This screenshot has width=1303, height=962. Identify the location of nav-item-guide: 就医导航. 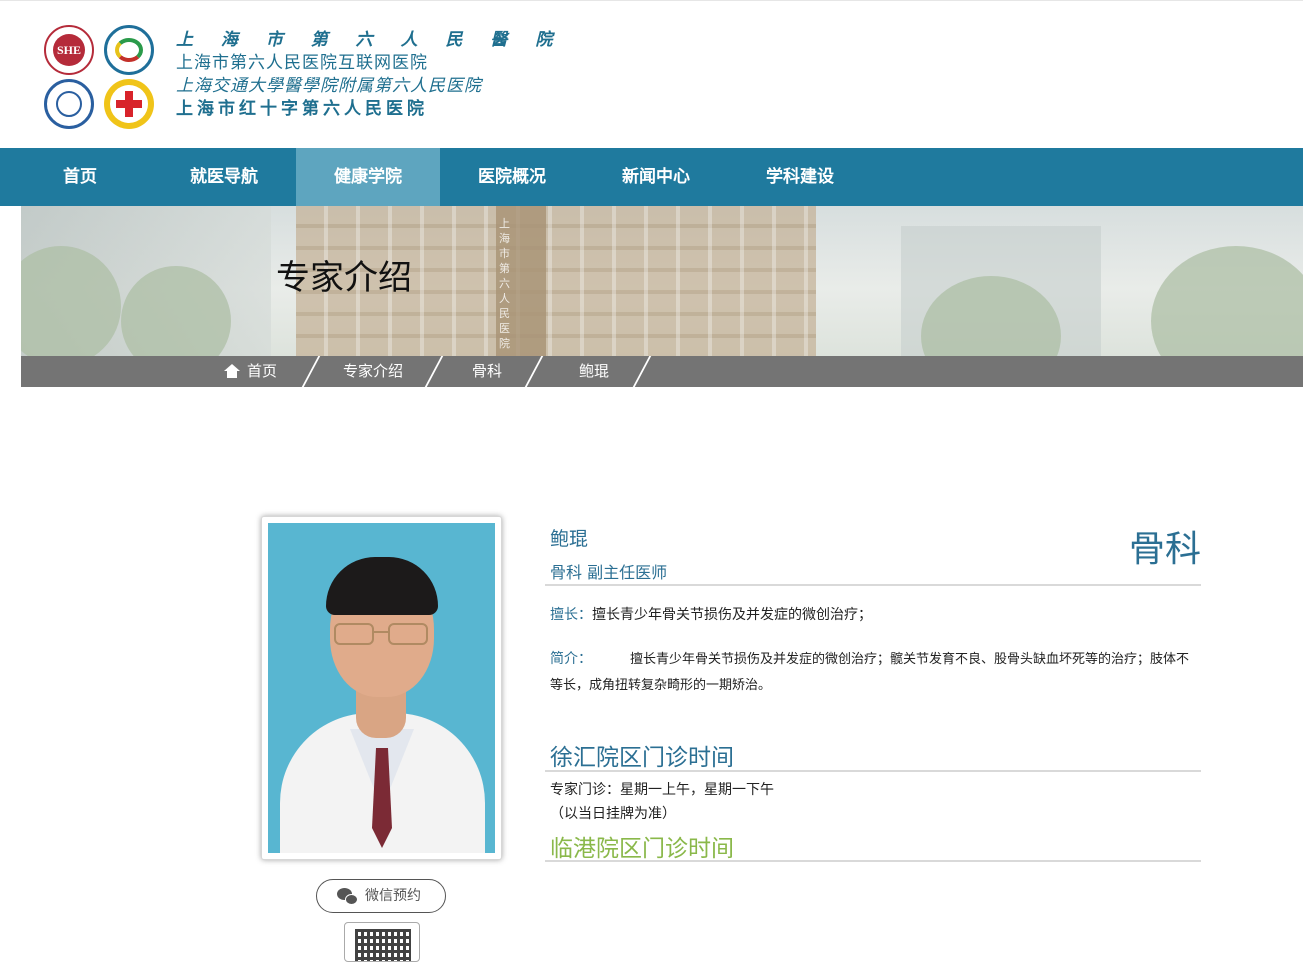
(224, 177).